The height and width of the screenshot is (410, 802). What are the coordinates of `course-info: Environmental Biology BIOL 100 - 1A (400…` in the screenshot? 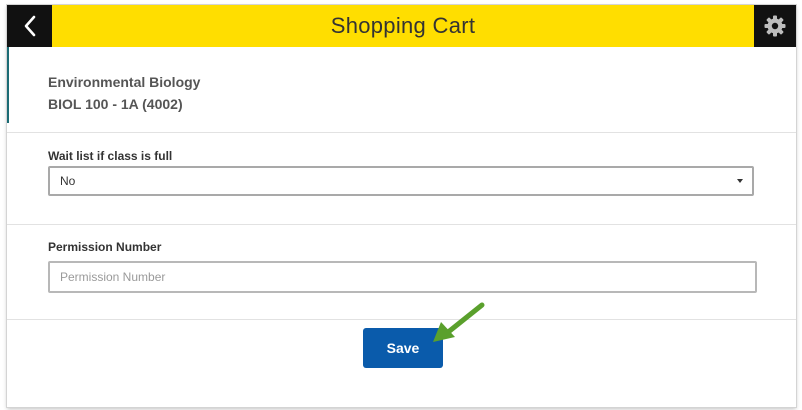 It's located at (124, 93).